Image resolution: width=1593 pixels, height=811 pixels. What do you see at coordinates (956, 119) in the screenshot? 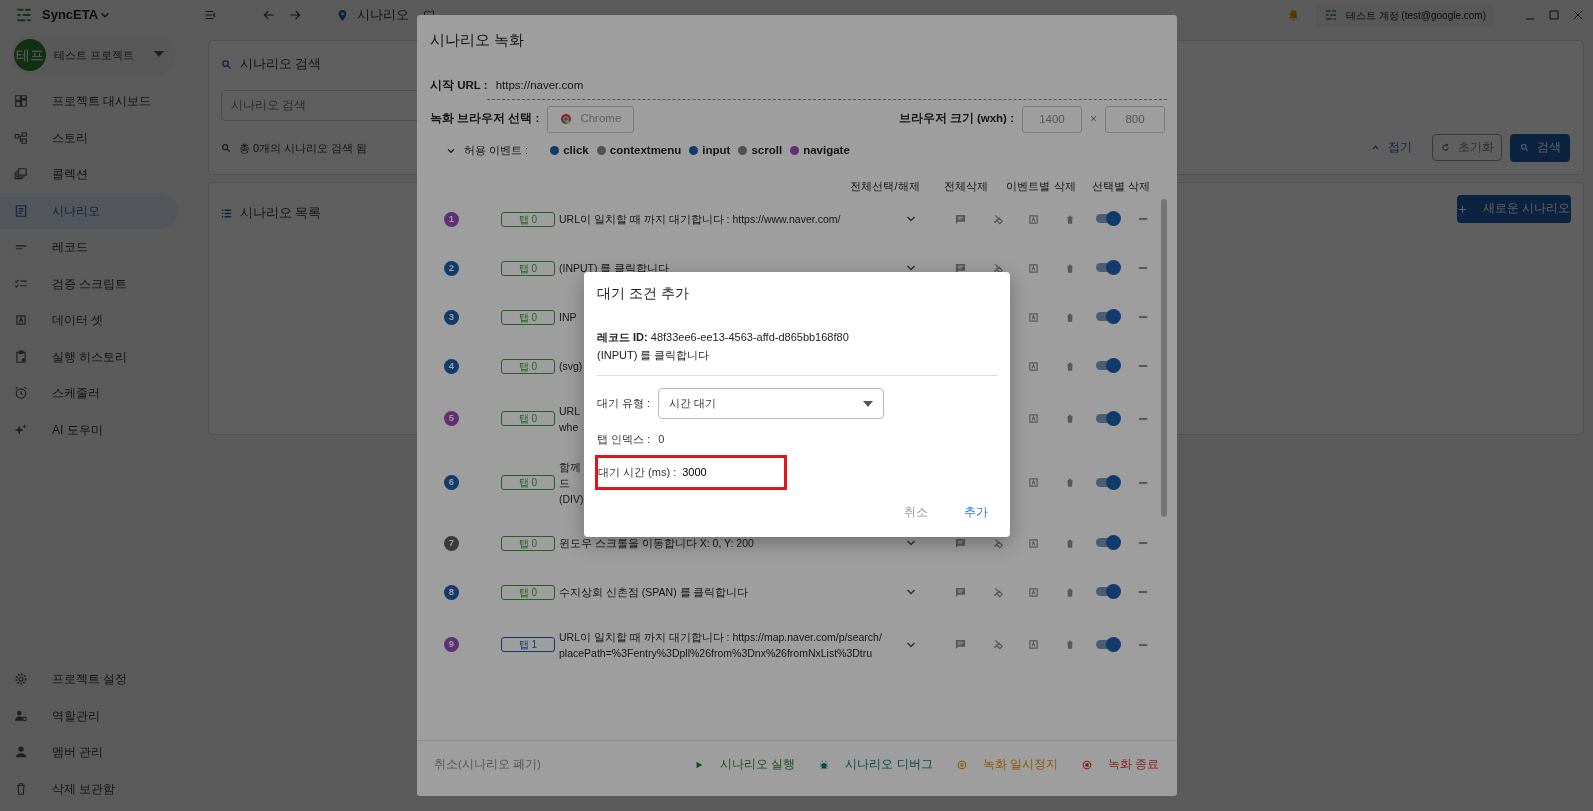
I see `field-label: 브라우저 크기 (wxh) :` at bounding box center [956, 119].